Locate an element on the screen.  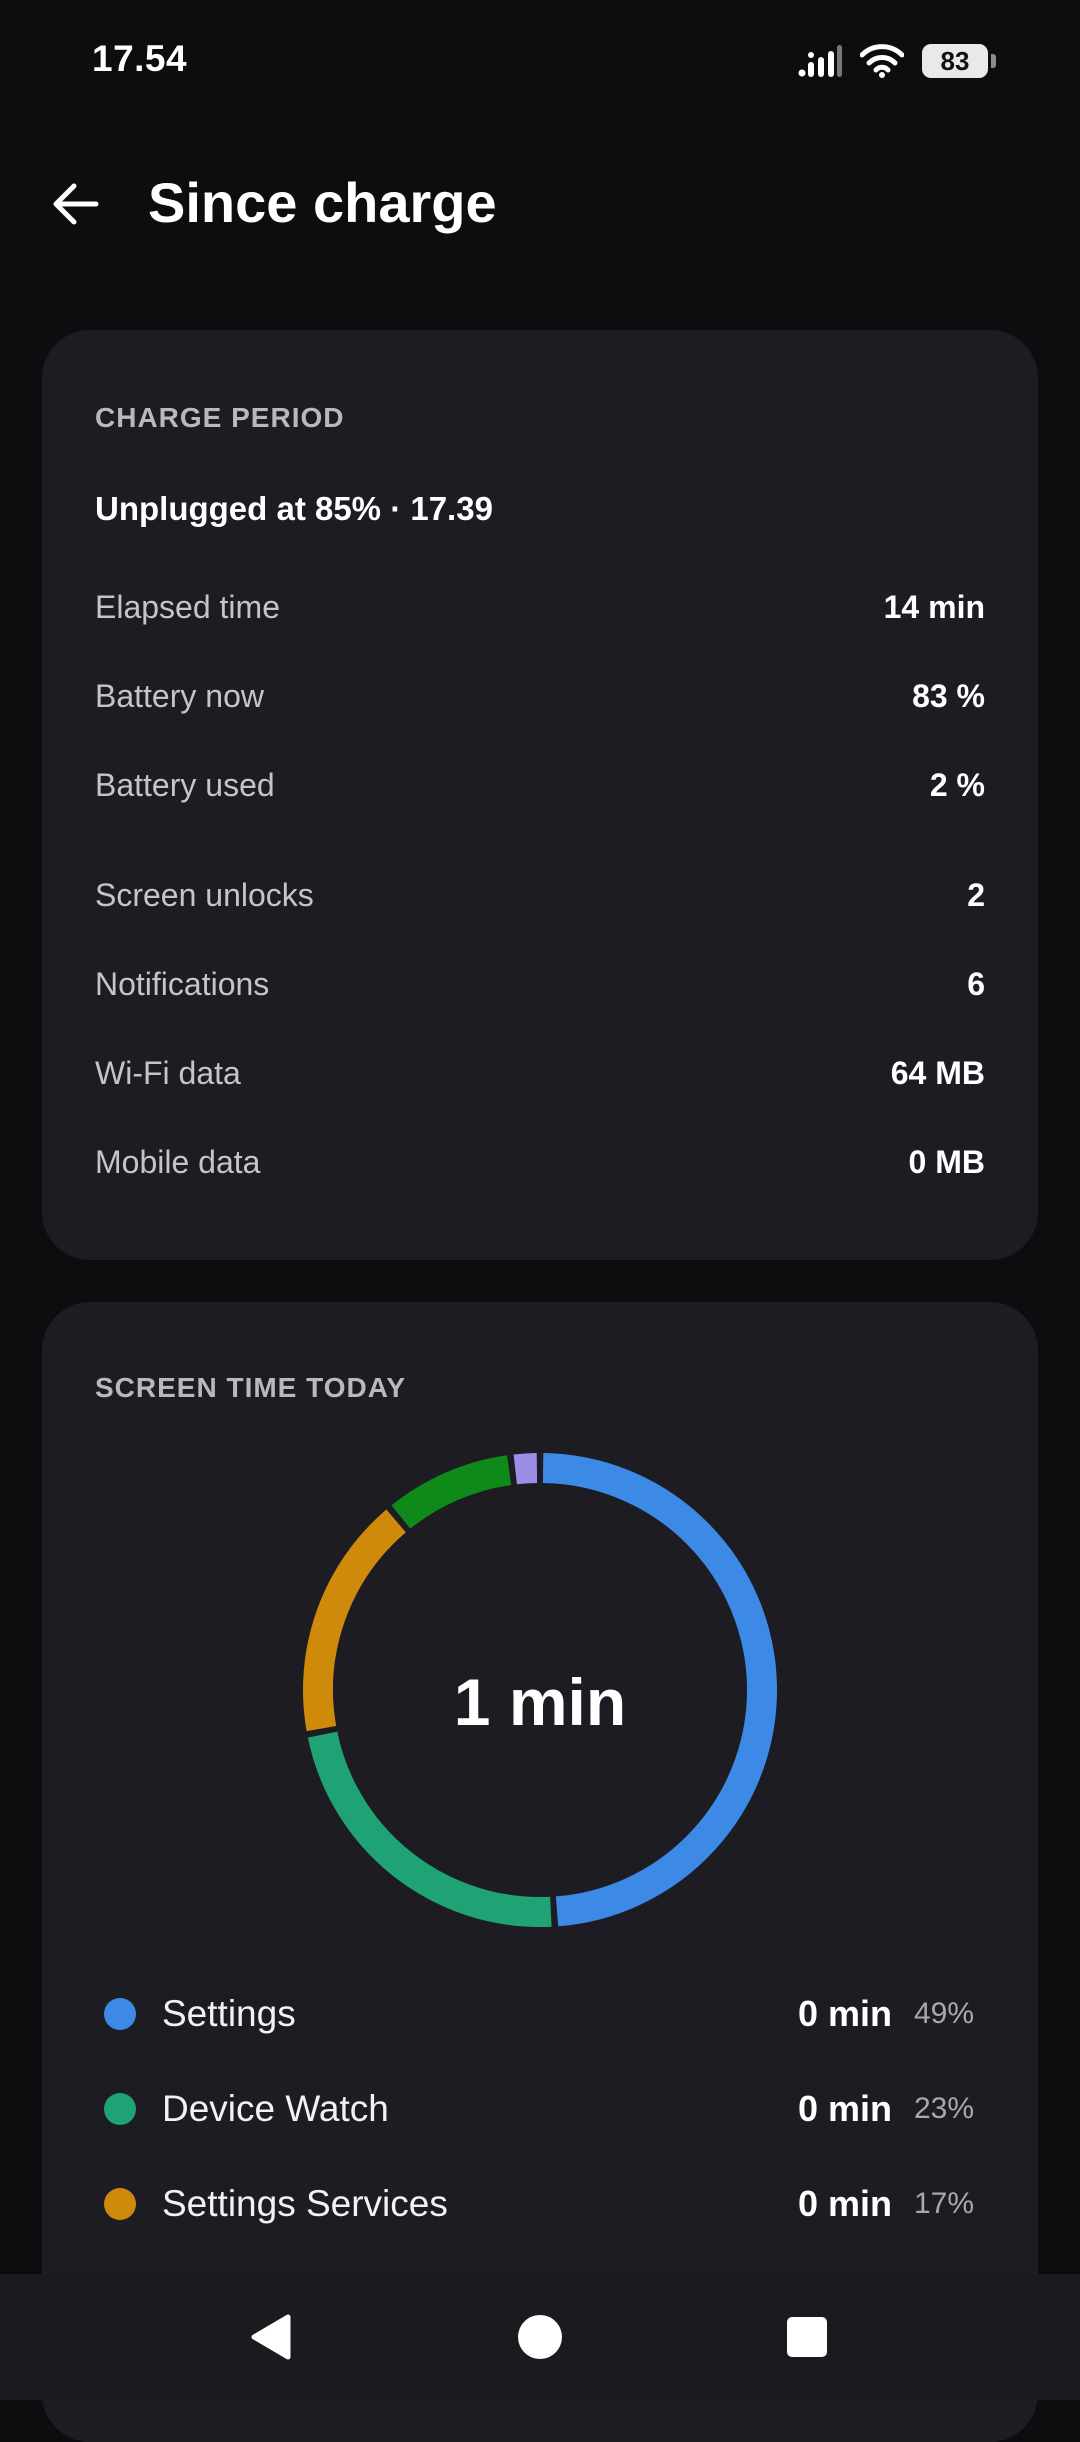
donut-slice-device-watch is located at coordinates (429, 1829).